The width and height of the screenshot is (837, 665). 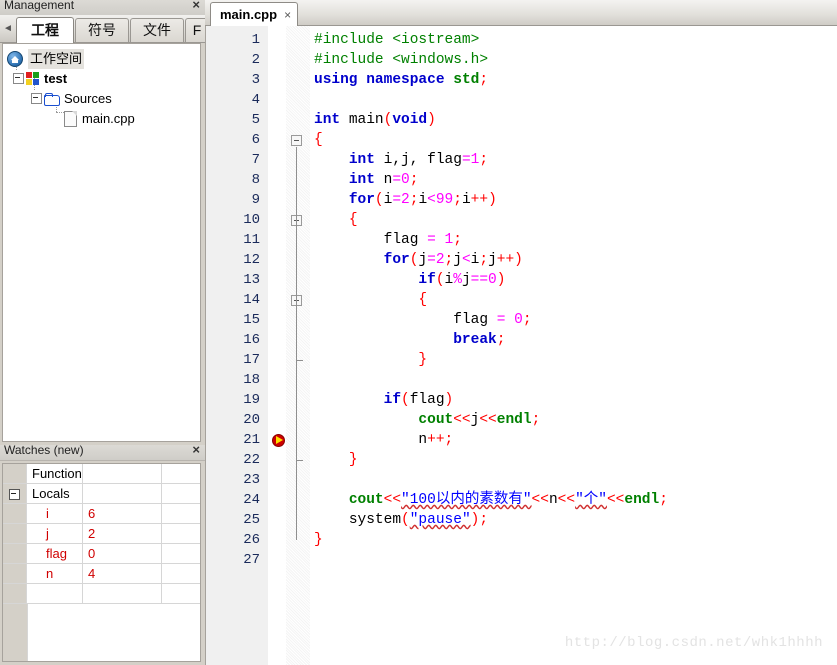 What do you see at coordinates (56, 553) in the screenshot?
I see `watch-name: flag` at bounding box center [56, 553].